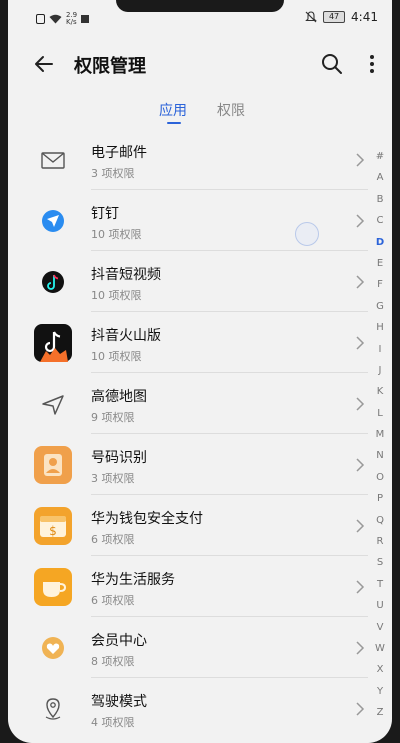 The width and height of the screenshot is (400, 743). Describe the element at coordinates (380, 349) in the screenshot. I see `index-letter: I` at that location.